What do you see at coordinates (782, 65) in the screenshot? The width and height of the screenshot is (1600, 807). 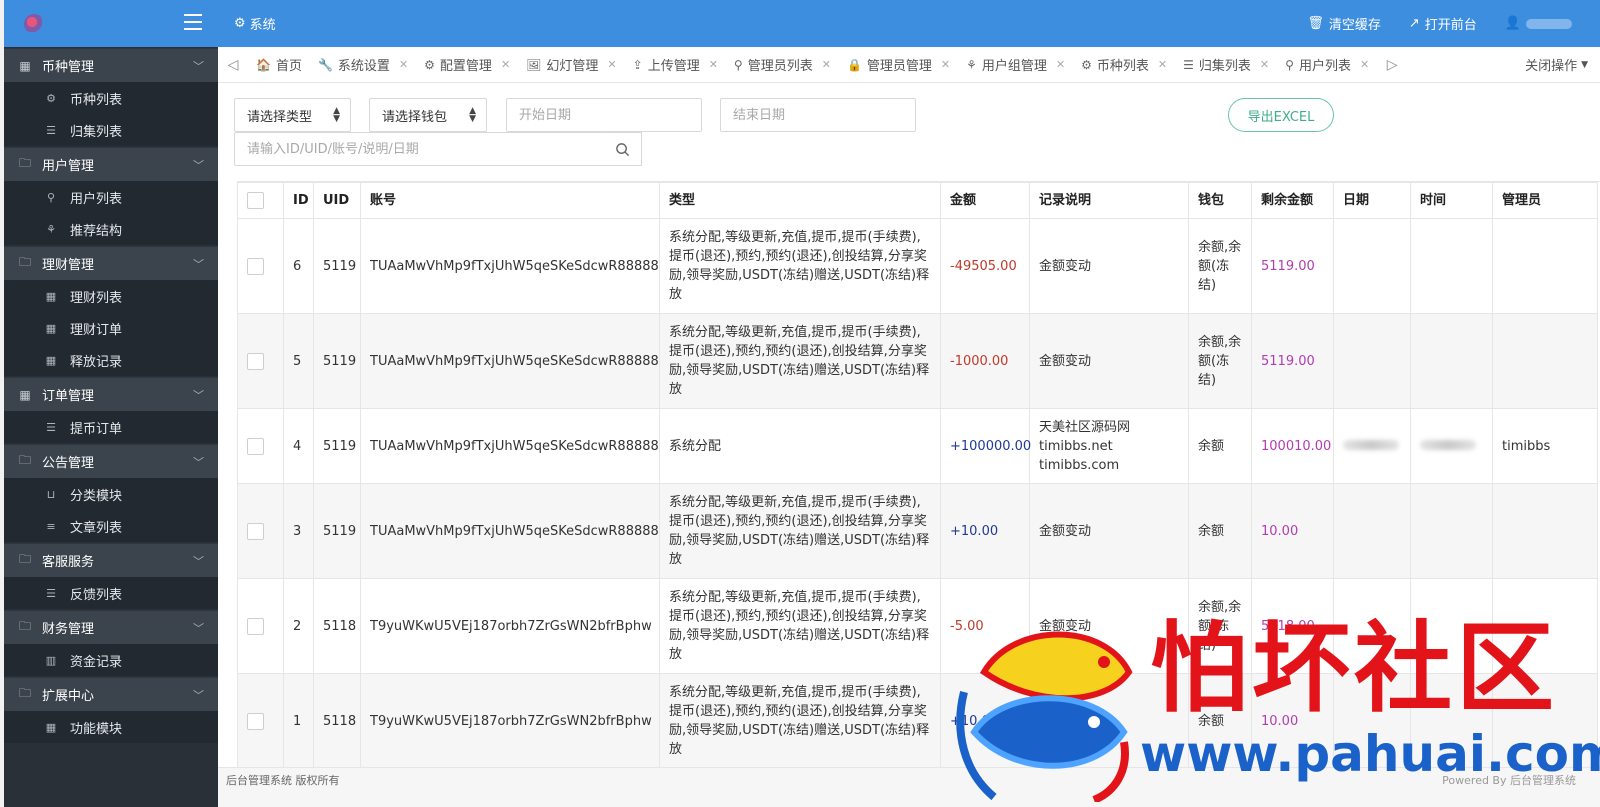 I see `tab-5: ⚲ 管理员列表 ✕` at bounding box center [782, 65].